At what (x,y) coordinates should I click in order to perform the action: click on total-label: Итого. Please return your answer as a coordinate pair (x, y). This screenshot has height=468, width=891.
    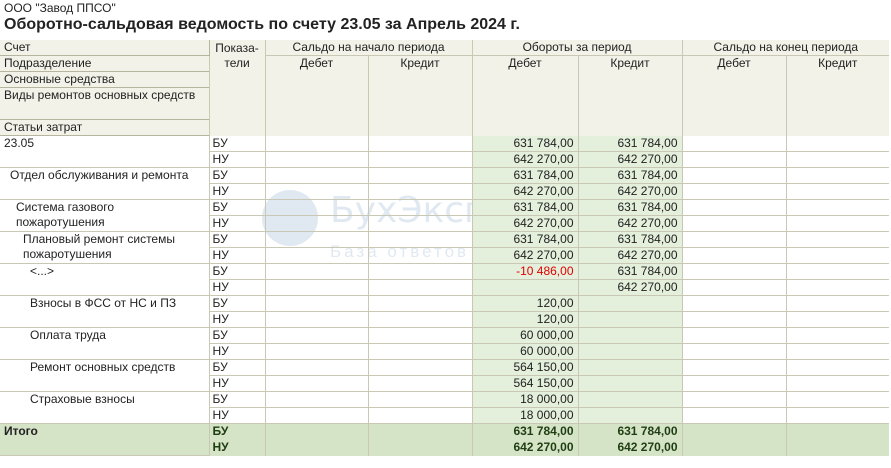
    Looking at the image, I should click on (104, 439).